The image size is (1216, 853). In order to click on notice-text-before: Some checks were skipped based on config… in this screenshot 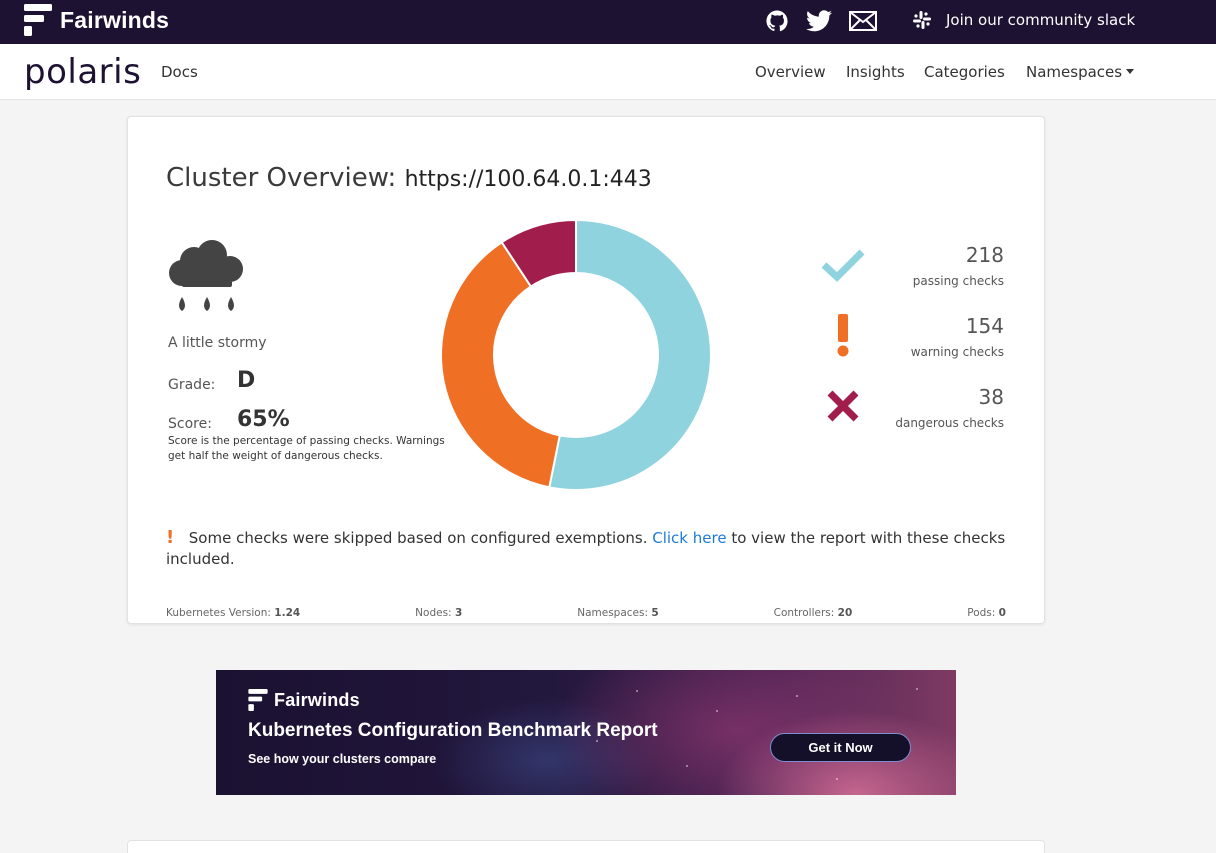, I will do `click(418, 538)`.